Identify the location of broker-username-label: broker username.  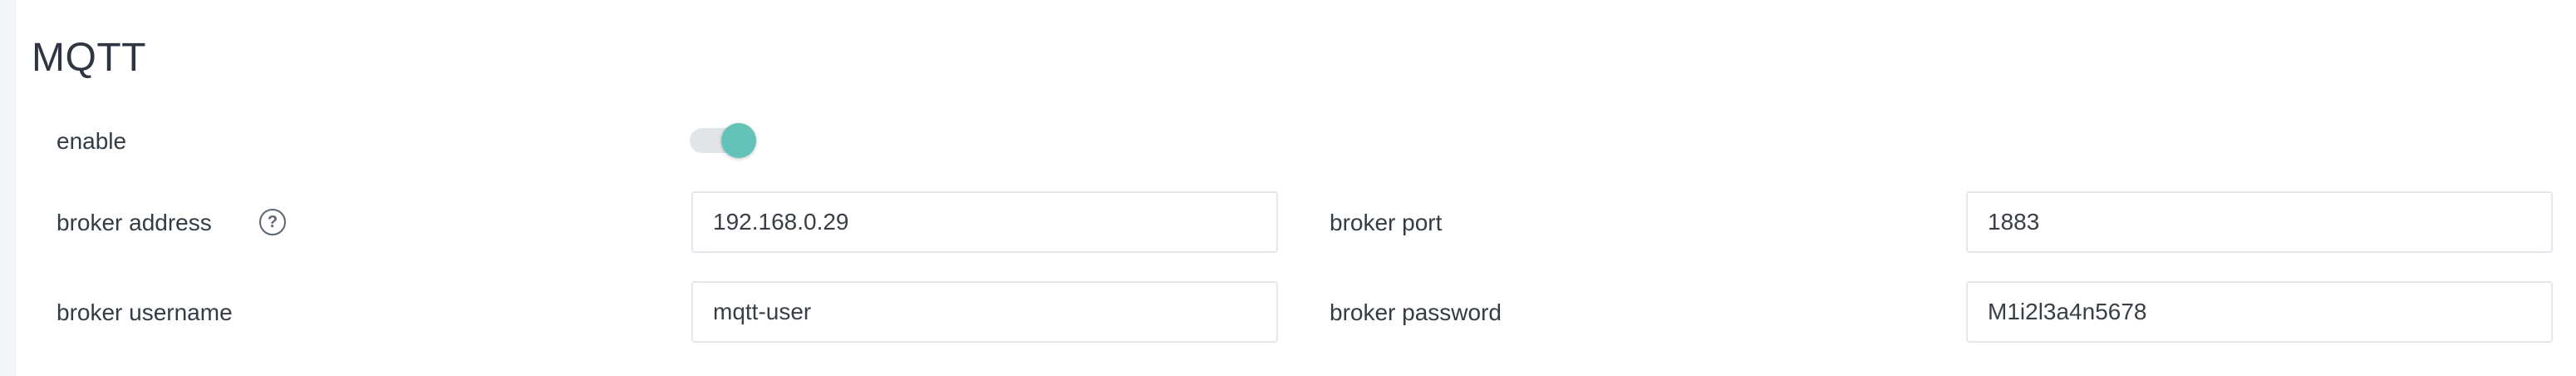
(145, 312).